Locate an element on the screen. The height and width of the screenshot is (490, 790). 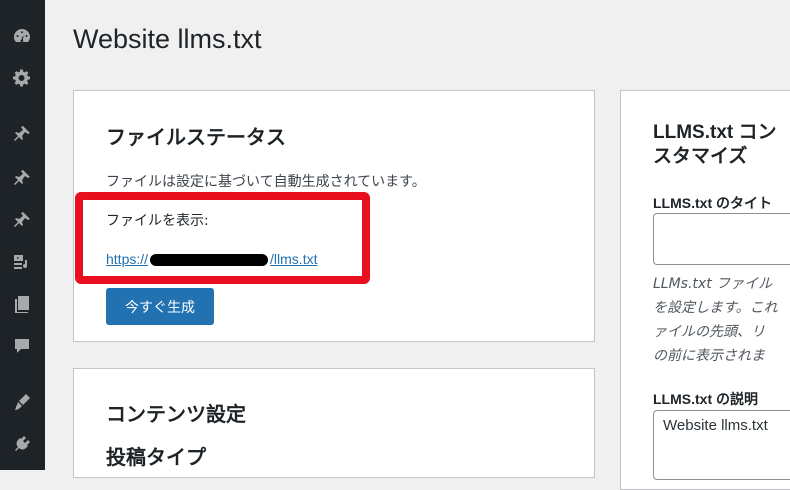
dashboard-icon is located at coordinates (22, 36).